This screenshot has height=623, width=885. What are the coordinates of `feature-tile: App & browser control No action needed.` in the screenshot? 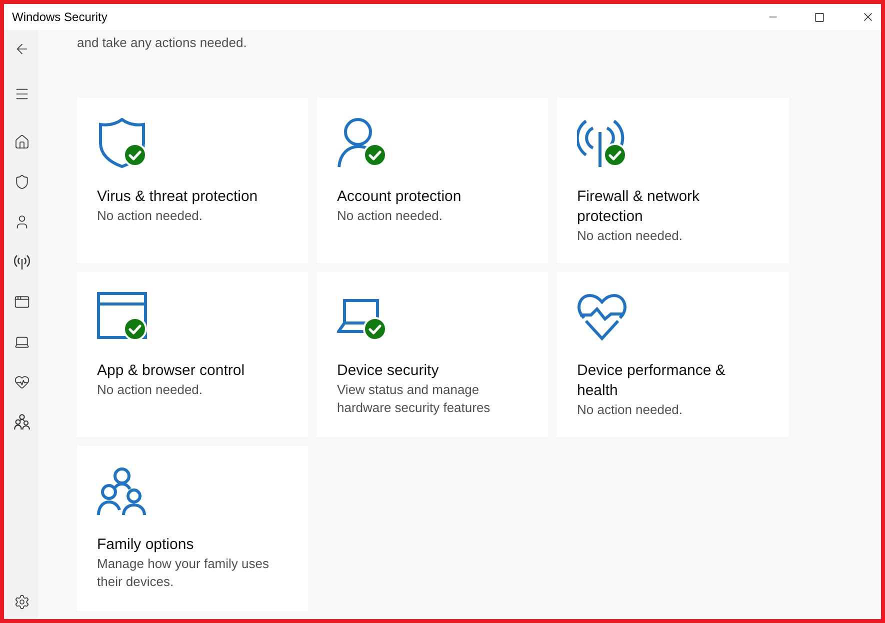 It's located at (192, 354).